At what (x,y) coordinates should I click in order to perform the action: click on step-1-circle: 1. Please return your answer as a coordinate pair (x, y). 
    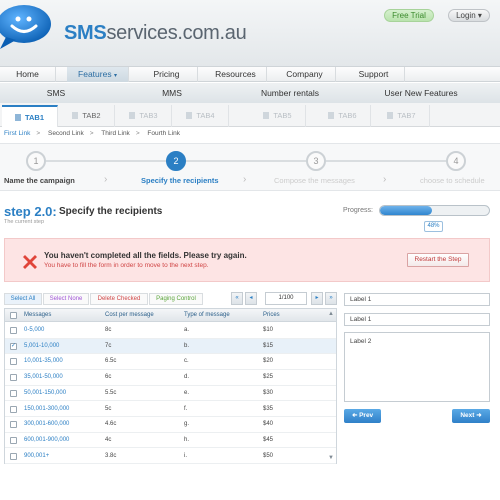
    Looking at the image, I should click on (36, 161).